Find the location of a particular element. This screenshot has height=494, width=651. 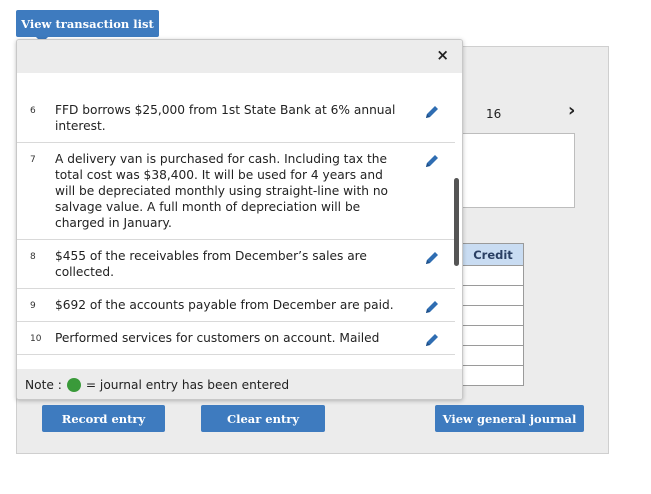

view-transaction-list-label: View transaction list is located at coordinates (87, 23).